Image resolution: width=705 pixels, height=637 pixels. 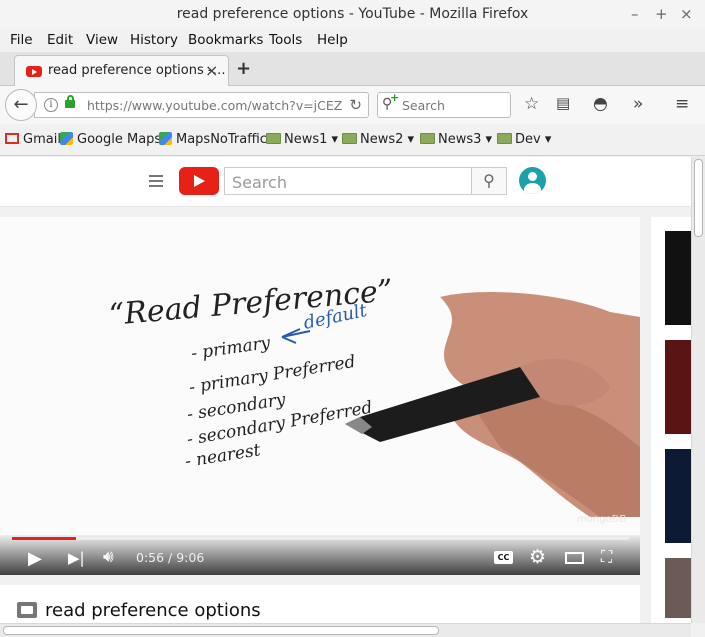 What do you see at coordinates (528, 139) in the screenshot?
I see `bookmark-label: Dev` at bounding box center [528, 139].